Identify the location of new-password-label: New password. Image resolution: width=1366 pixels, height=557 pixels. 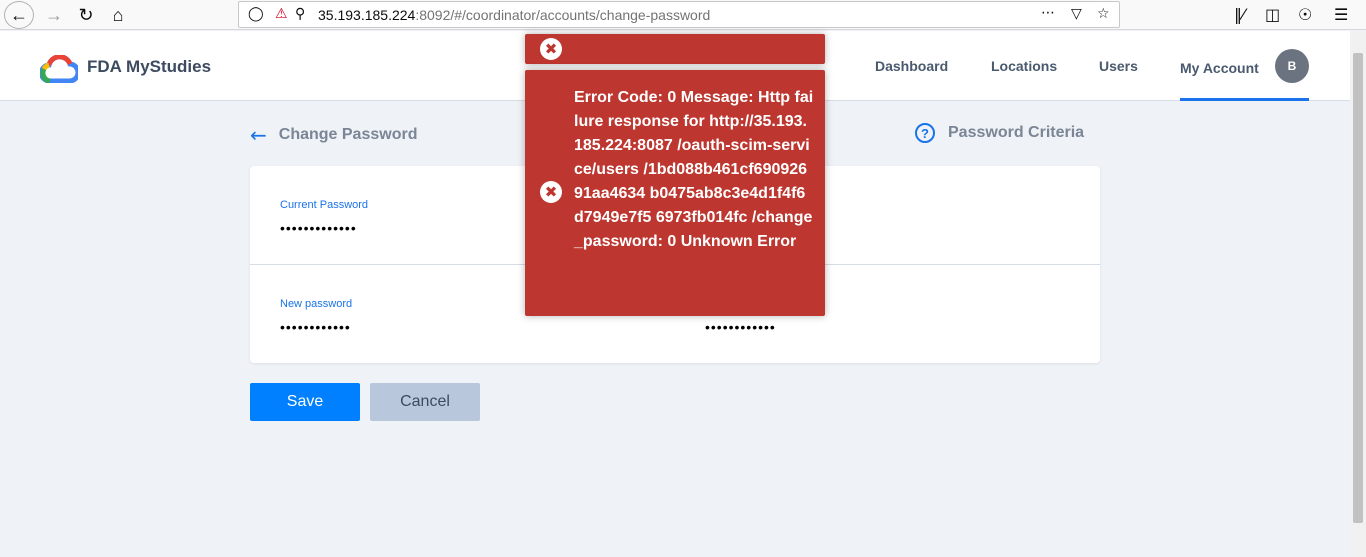
(316, 304).